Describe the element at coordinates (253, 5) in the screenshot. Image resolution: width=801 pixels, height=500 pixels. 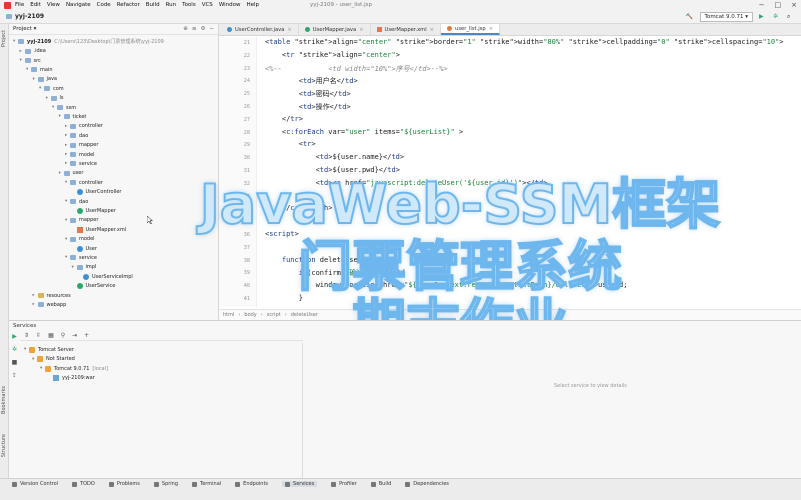
I see `menu-item-help: Help` at that location.